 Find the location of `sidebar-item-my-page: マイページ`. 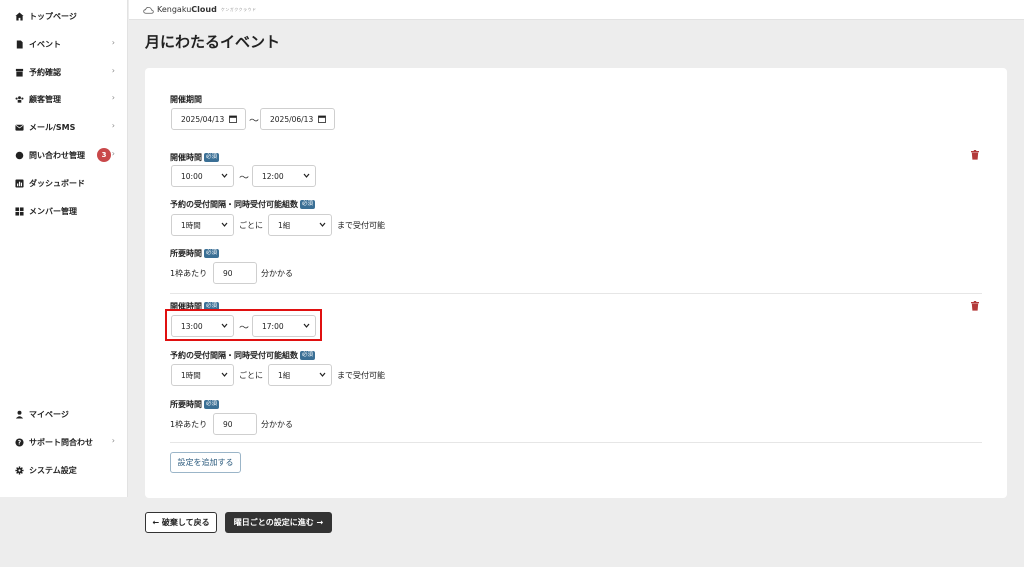

sidebar-item-my-page: マイページ is located at coordinates (65, 414).